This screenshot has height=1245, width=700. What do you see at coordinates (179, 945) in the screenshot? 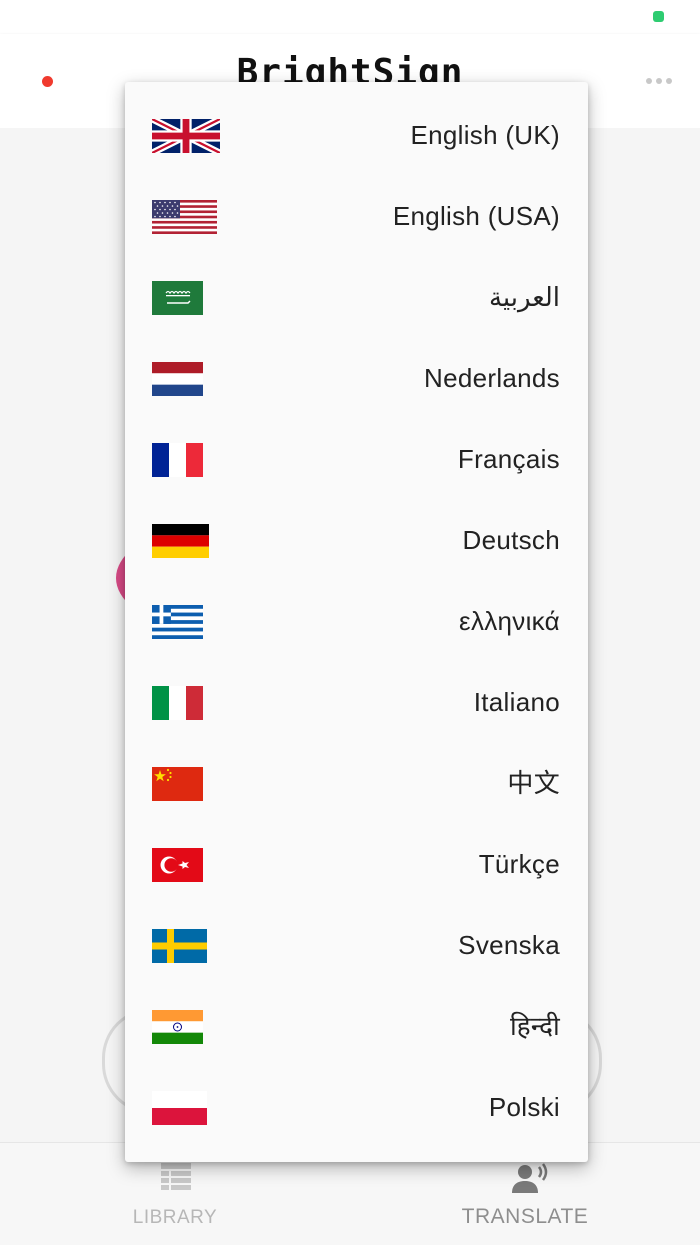
I see `sweden-flag-icon` at bounding box center [179, 945].